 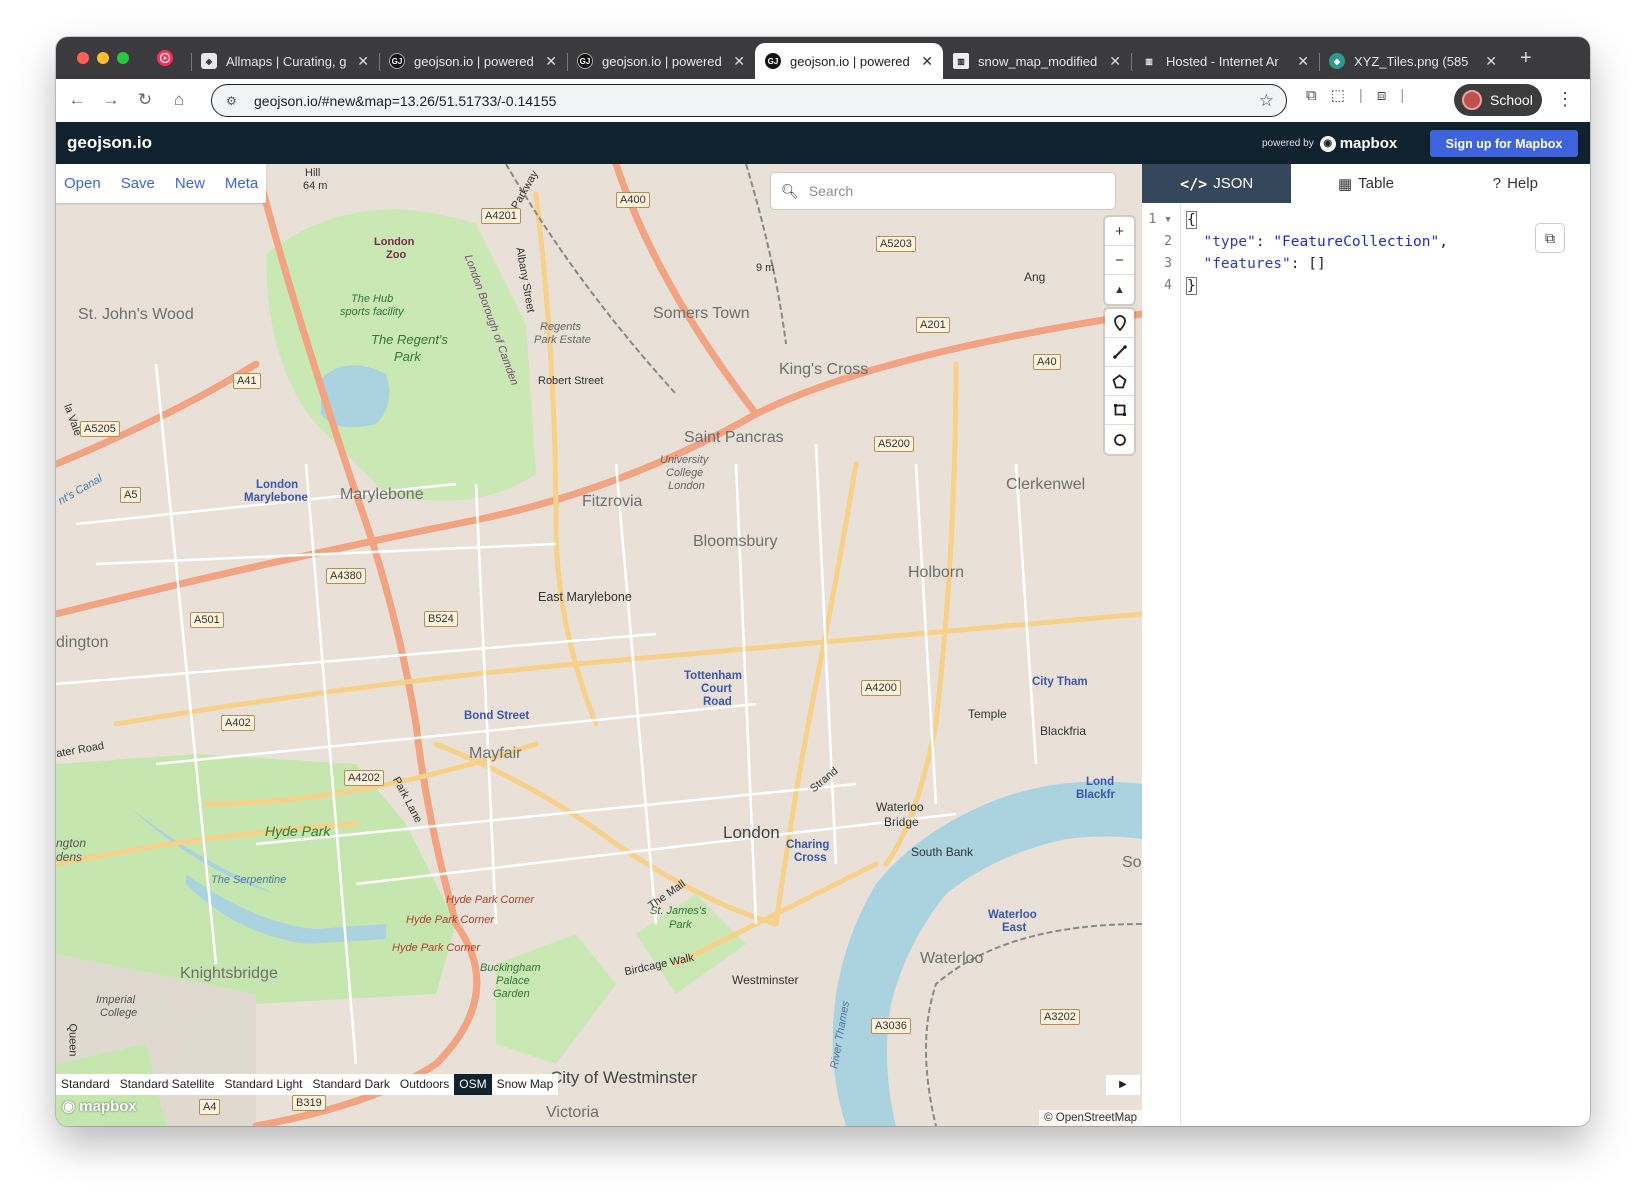 I want to click on marker-icon, so click(x=1119, y=323).